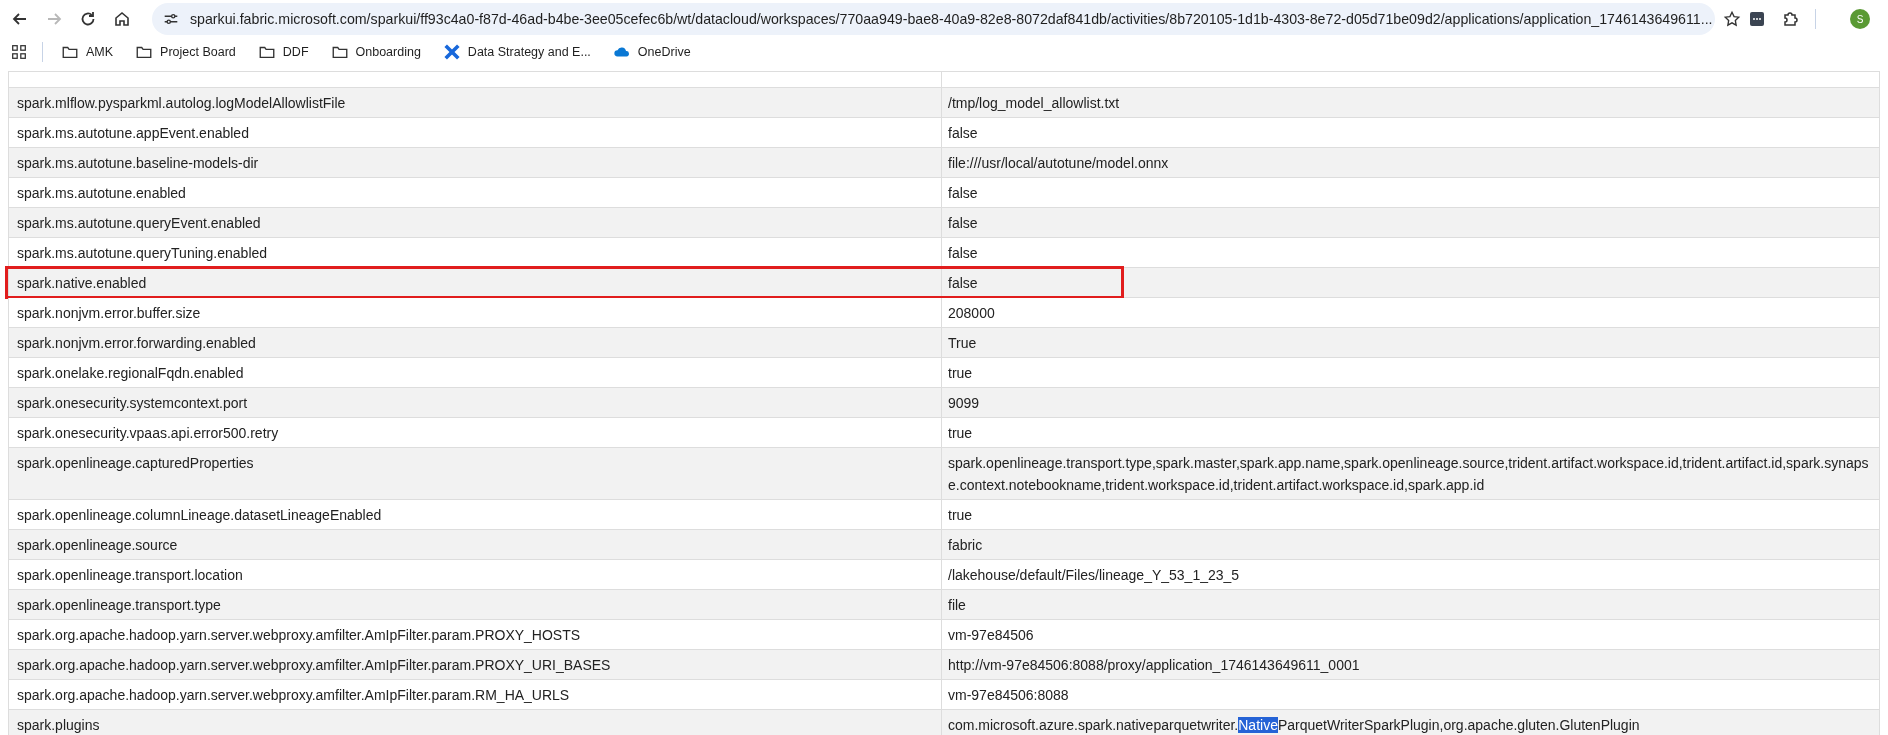 The image size is (1888, 735). What do you see at coordinates (1410, 544) in the screenshot?
I see `property-value-cell: fabric` at bounding box center [1410, 544].